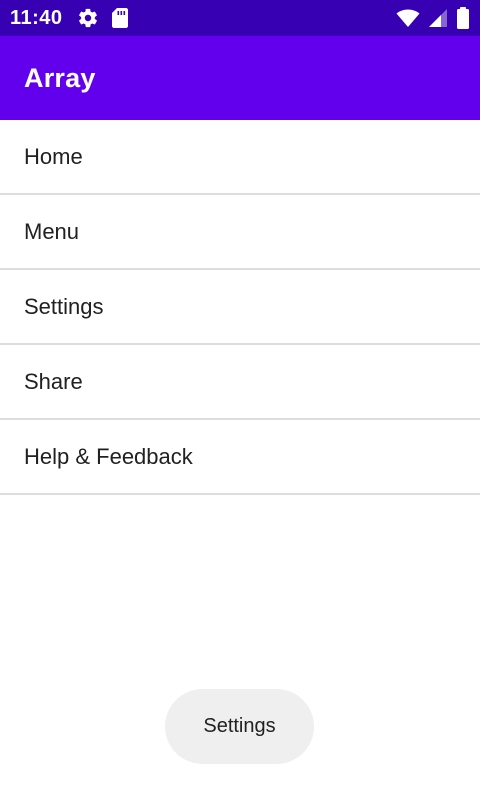 The height and width of the screenshot is (800, 480). What do you see at coordinates (463, 18) in the screenshot?
I see `battery-icon` at bounding box center [463, 18].